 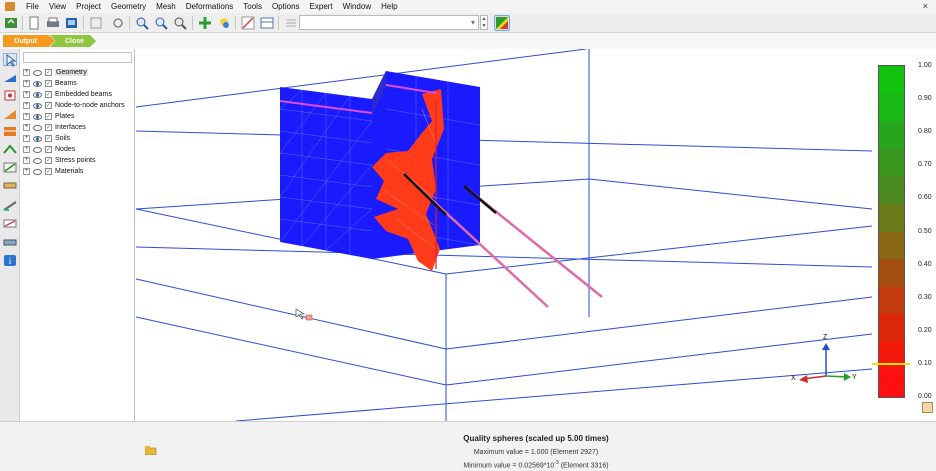 What do you see at coordinates (10, 242) in the screenshot?
I see `interfaces-icon` at bounding box center [10, 242].